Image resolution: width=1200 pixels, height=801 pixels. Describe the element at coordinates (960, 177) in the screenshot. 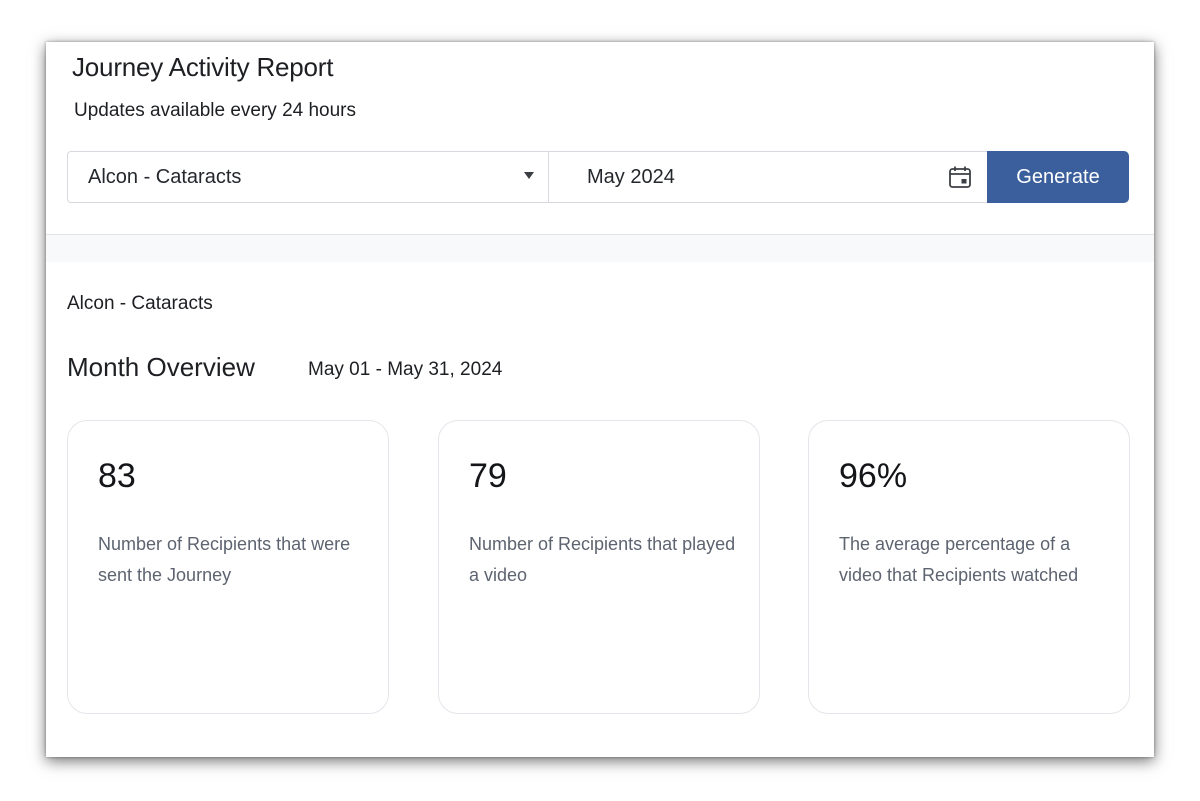

I see `calendar-icon` at that location.